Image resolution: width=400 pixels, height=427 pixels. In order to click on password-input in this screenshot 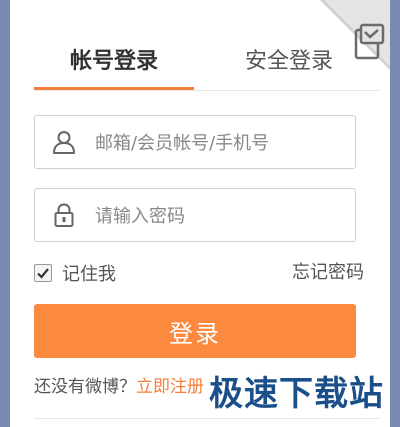, I will do `click(220, 216)`.